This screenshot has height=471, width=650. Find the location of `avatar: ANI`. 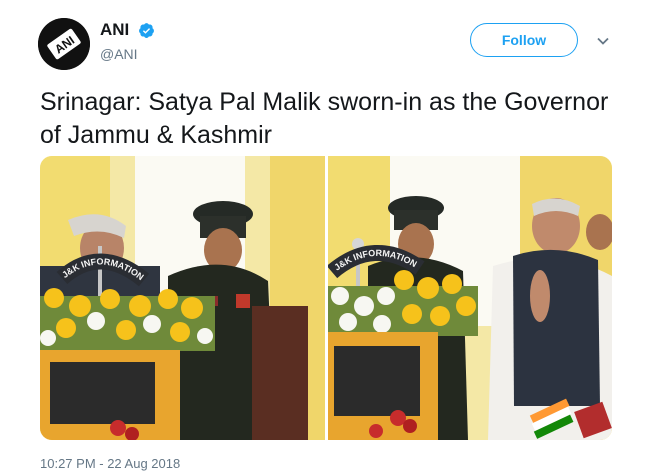

avatar: ANI is located at coordinates (64, 44).